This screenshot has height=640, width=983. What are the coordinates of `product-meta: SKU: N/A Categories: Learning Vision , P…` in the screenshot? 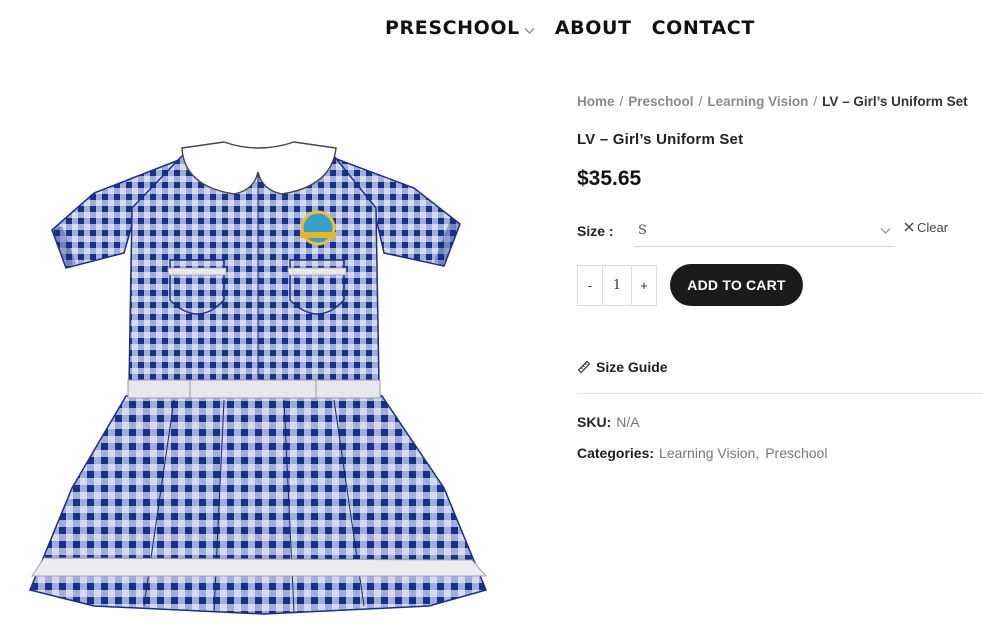 It's located at (780, 437).